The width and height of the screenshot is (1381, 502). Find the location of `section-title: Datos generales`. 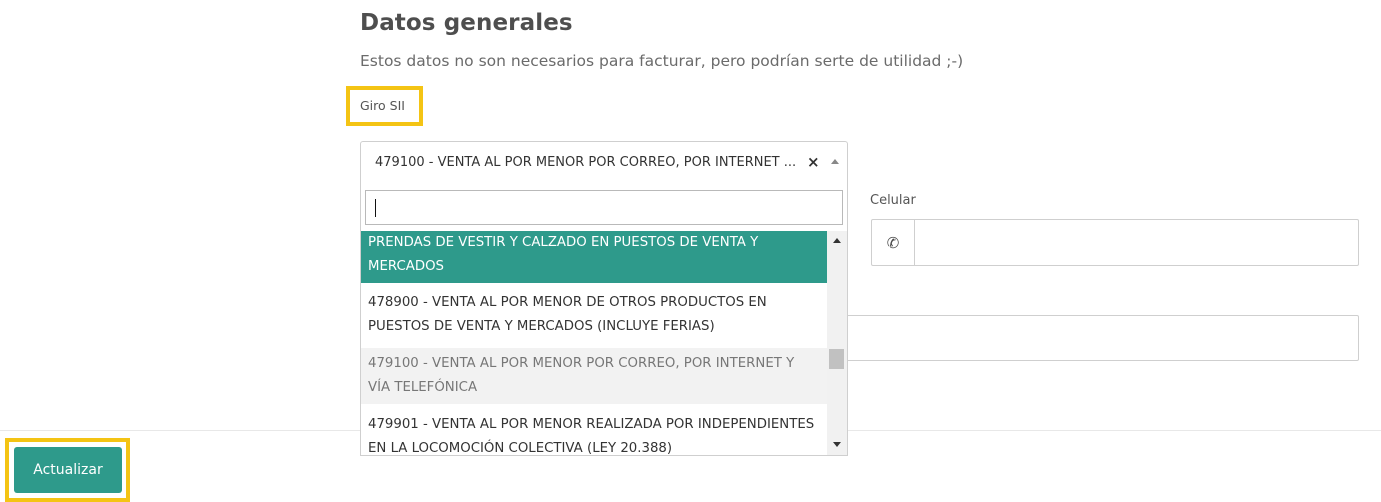

section-title: Datos generales is located at coordinates (466, 23).